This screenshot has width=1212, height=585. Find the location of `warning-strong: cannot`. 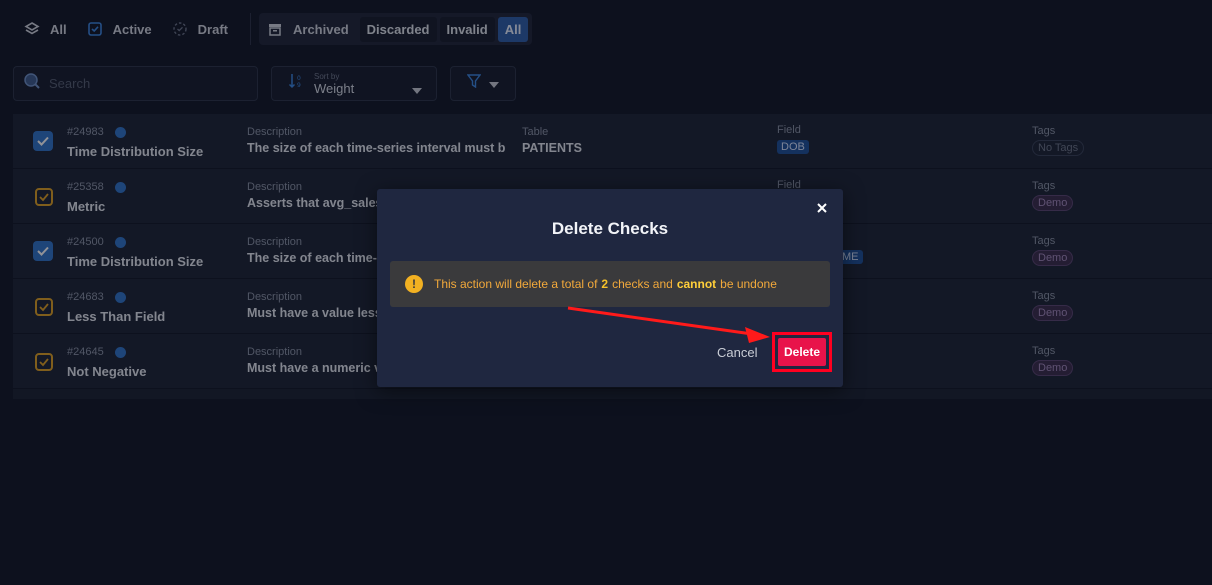

warning-strong: cannot is located at coordinates (696, 284).